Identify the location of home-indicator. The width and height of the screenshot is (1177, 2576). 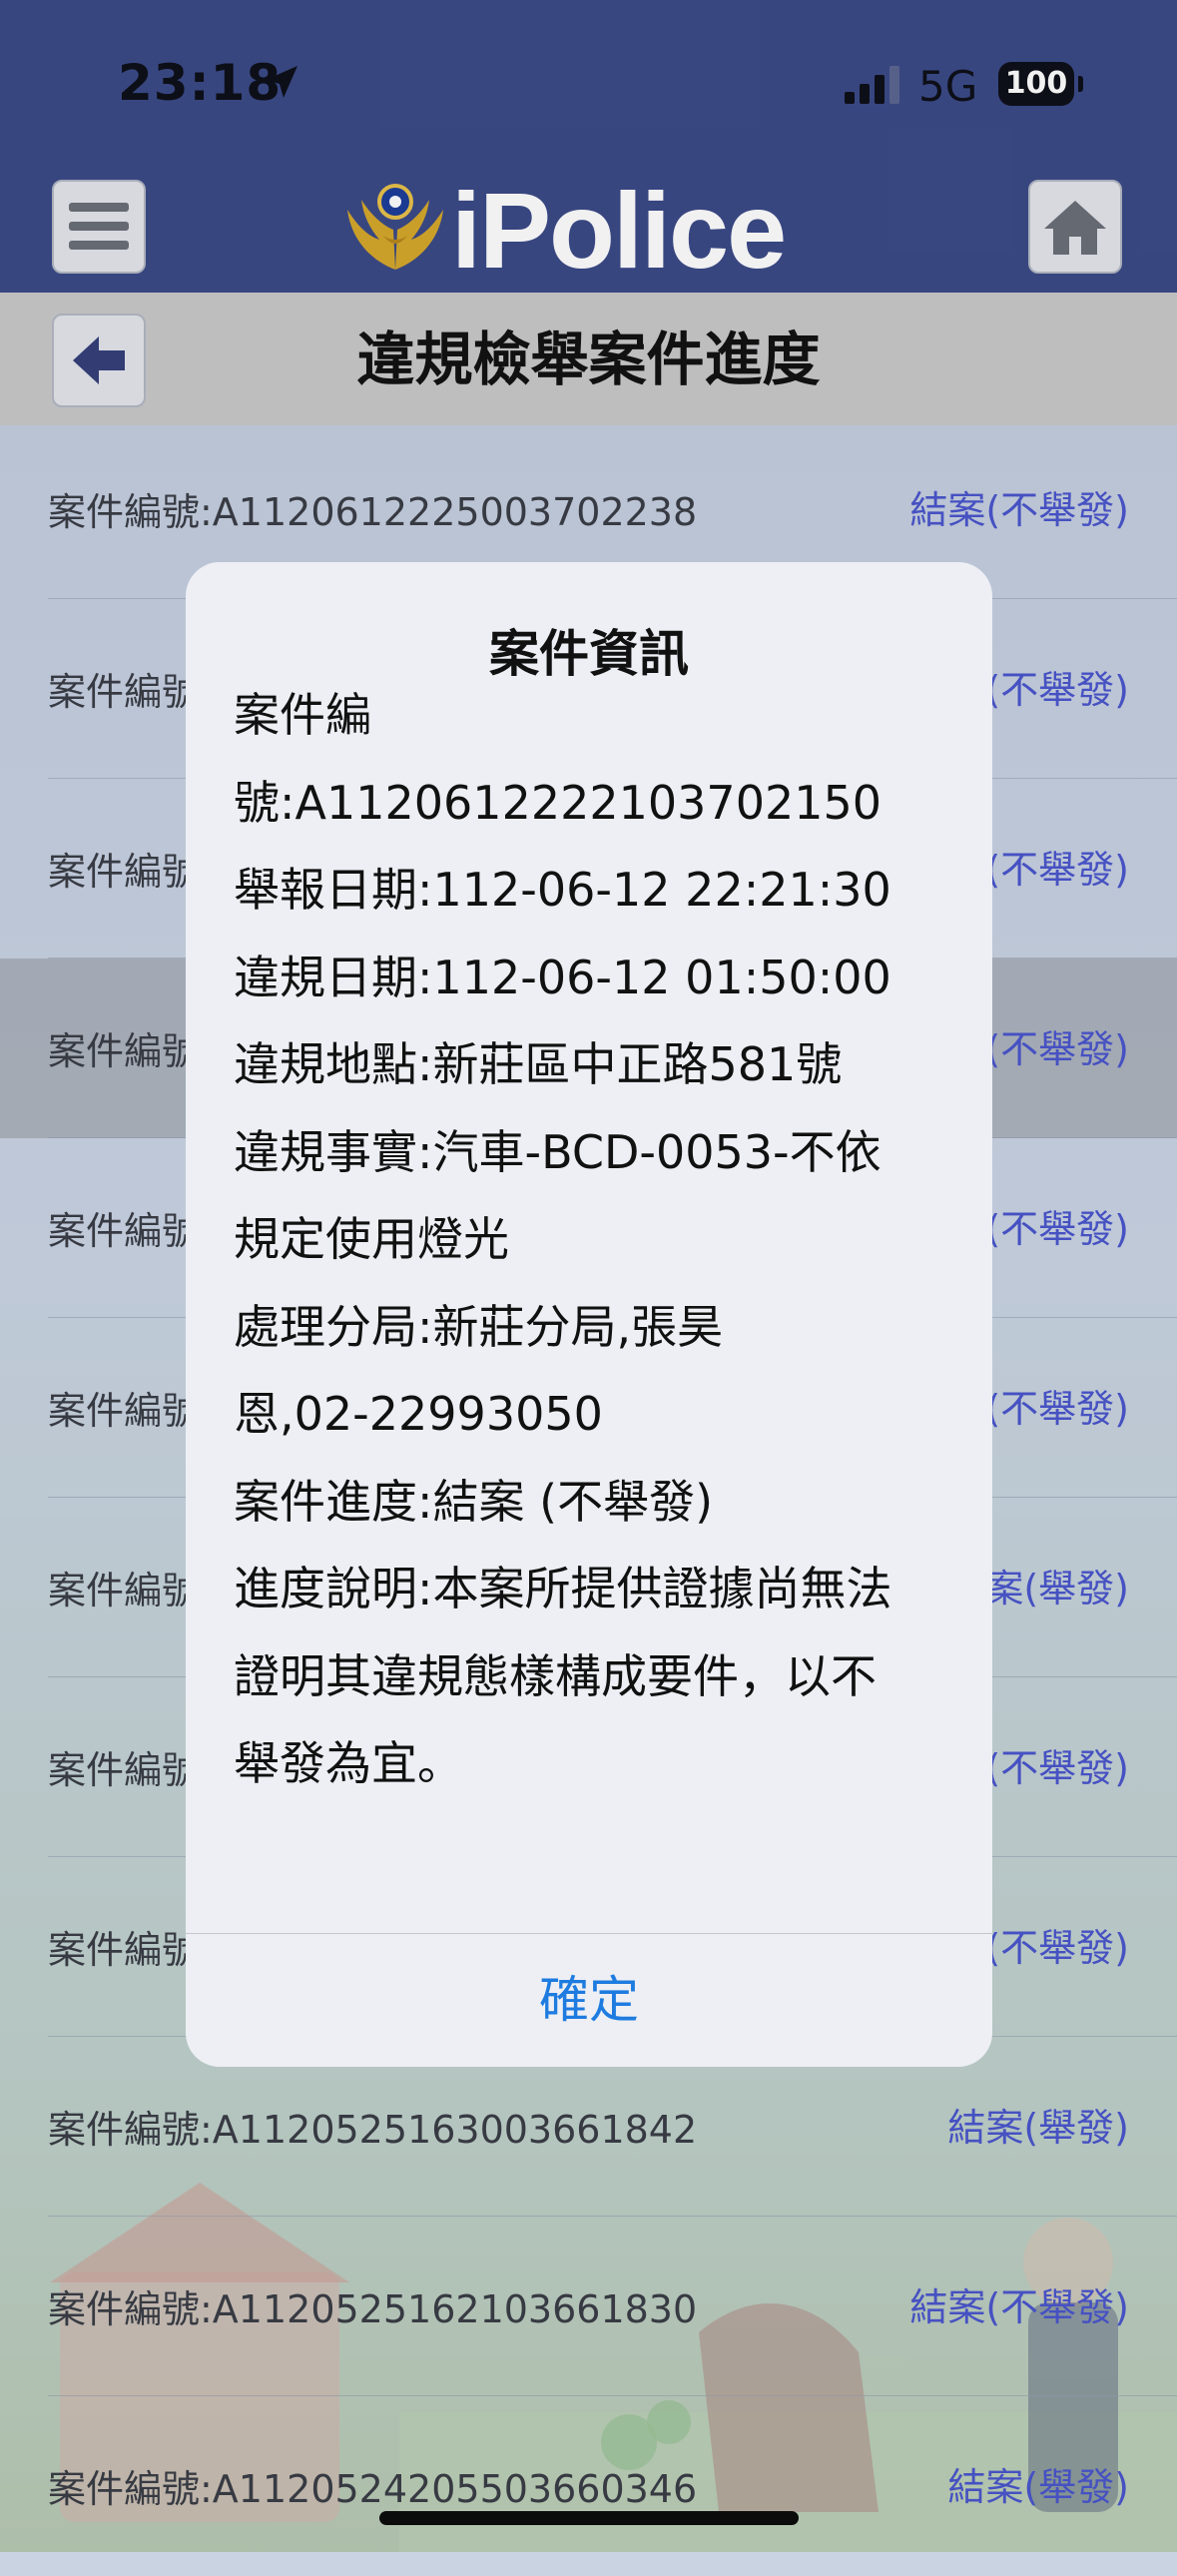
(589, 2518).